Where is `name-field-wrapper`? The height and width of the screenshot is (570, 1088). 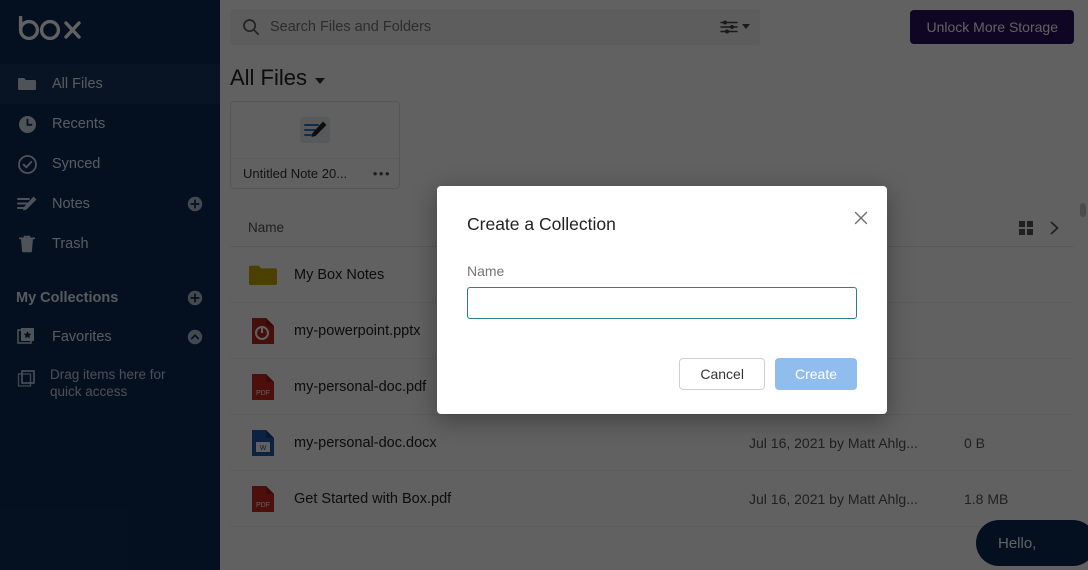
name-field-wrapper is located at coordinates (662, 303).